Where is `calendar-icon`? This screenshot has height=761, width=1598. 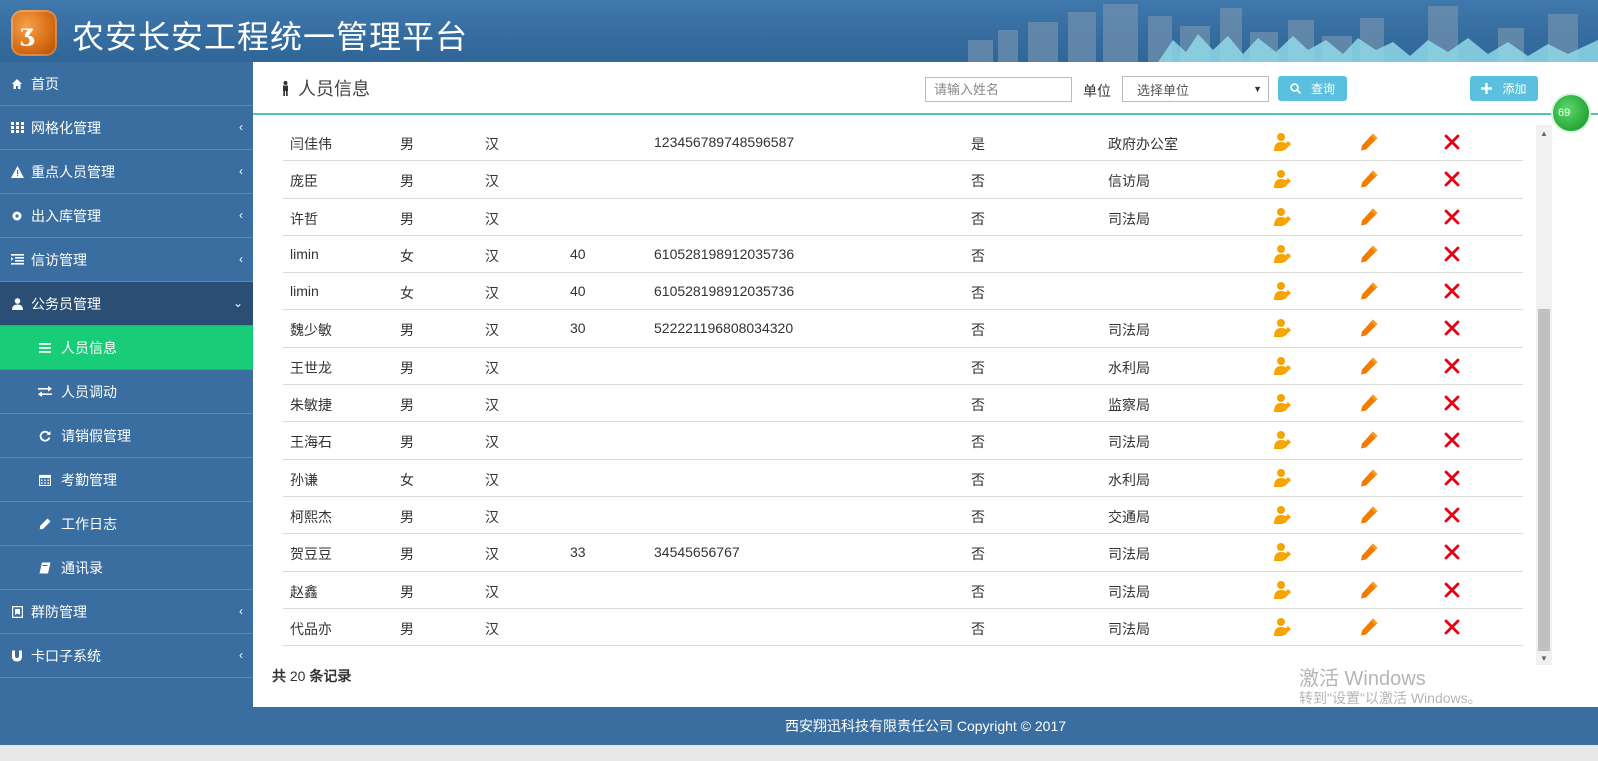
calendar-icon is located at coordinates (45, 480).